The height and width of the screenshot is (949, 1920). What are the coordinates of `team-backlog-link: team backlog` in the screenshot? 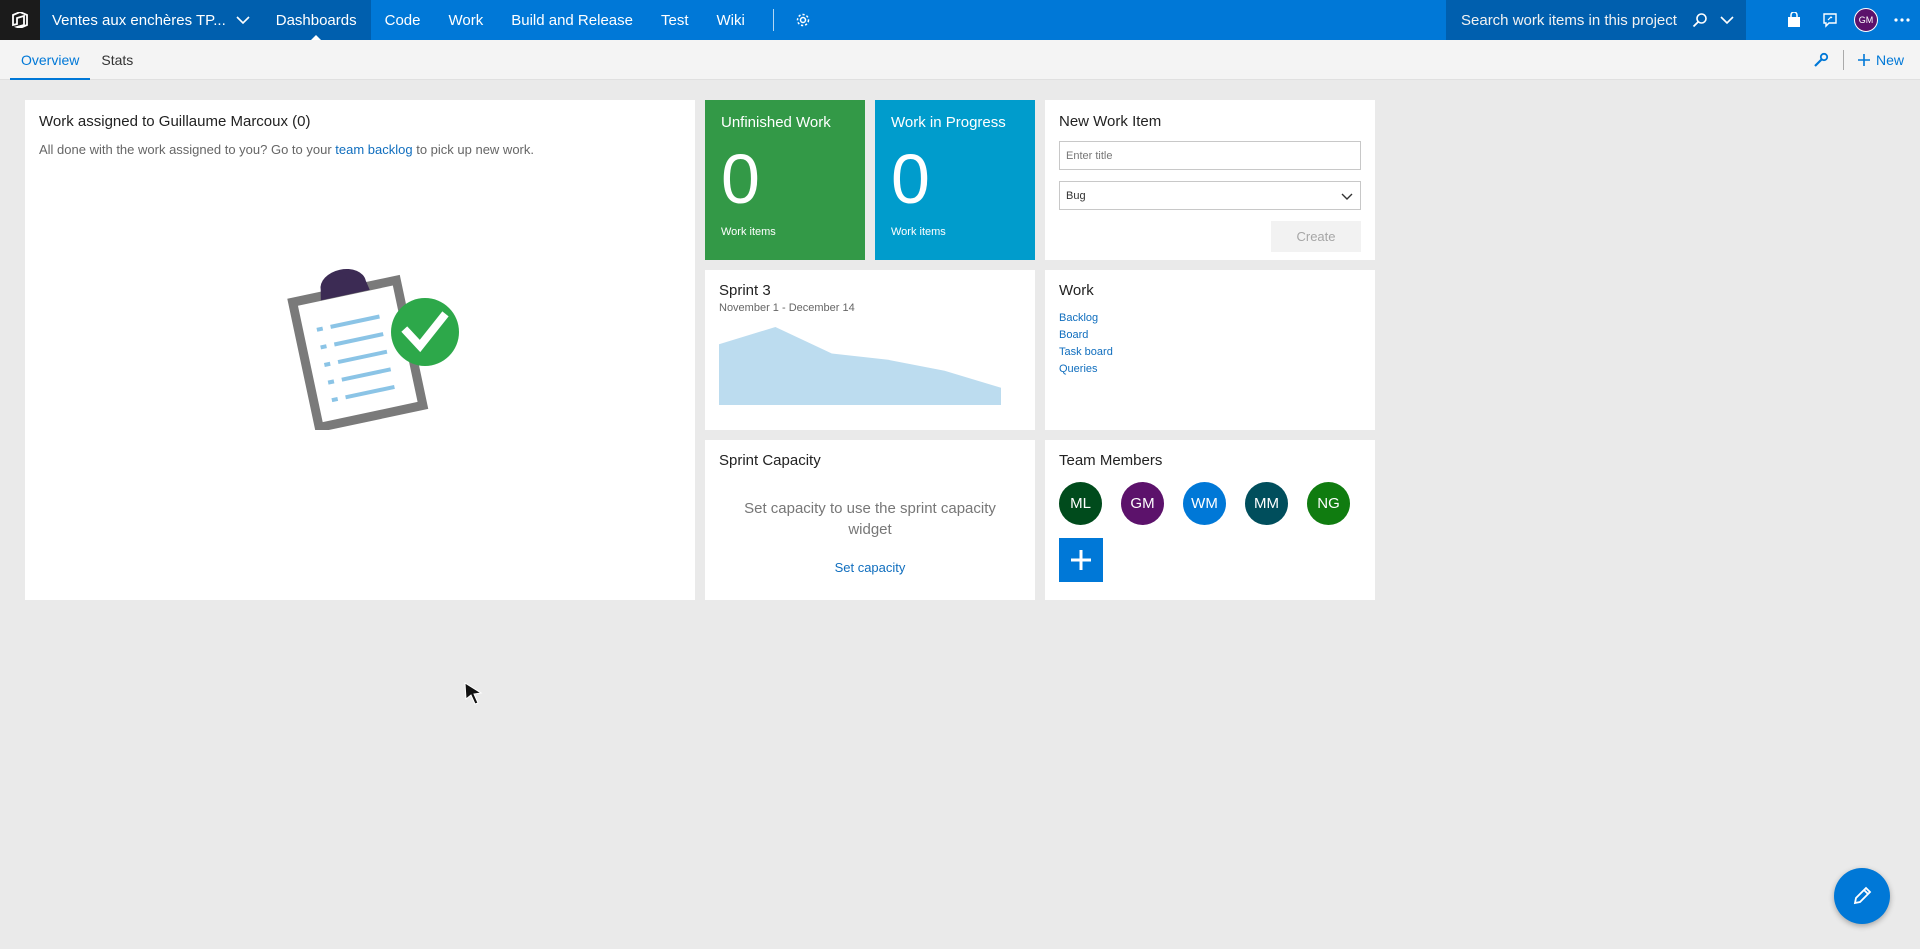 It's located at (373, 149).